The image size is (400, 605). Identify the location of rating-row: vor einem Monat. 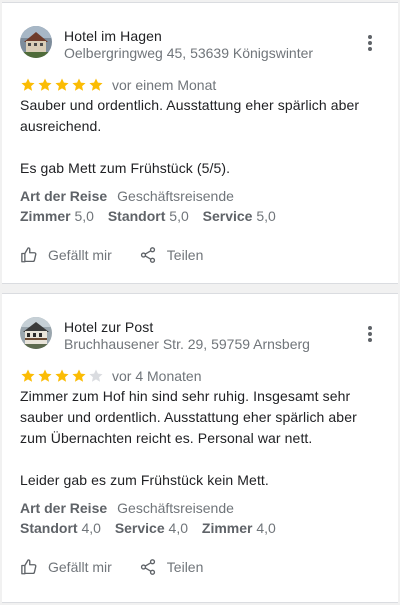
(118, 85).